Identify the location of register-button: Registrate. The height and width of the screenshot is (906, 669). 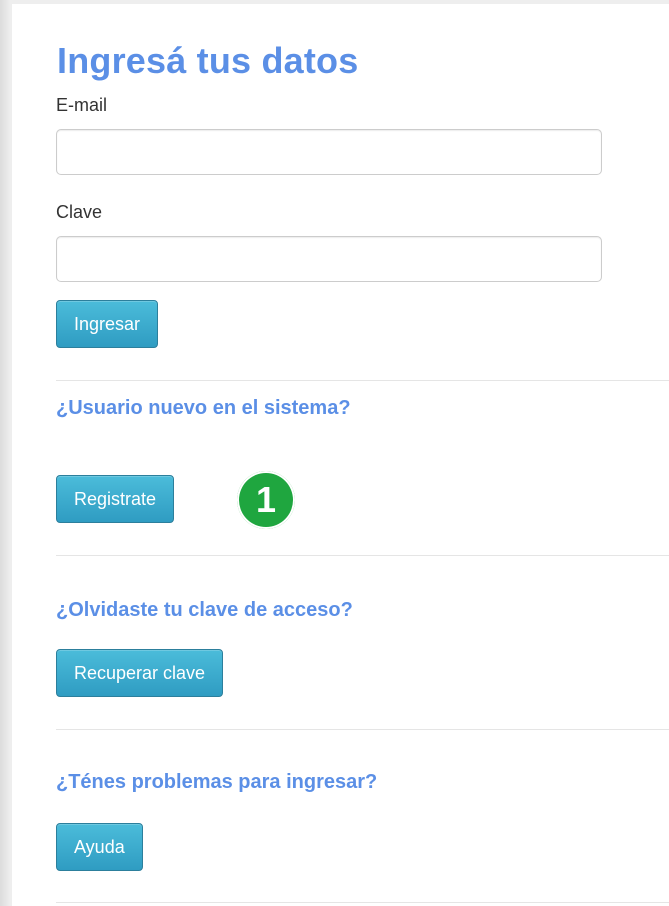
(115, 499).